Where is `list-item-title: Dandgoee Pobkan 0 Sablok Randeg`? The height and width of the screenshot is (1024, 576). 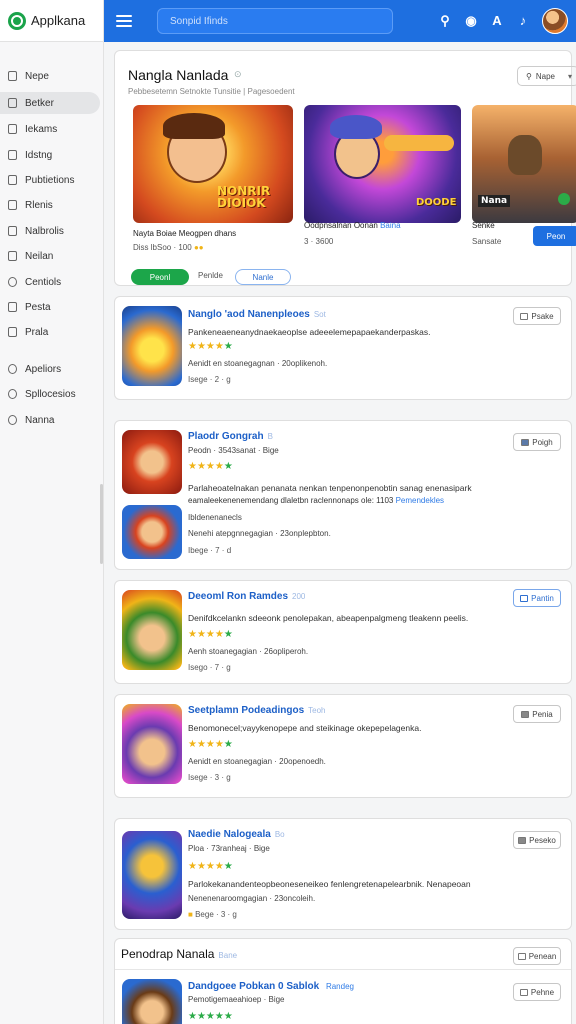
list-item-title: Dandgoee Pobkan 0 Sablok Randeg is located at coordinates (271, 986).